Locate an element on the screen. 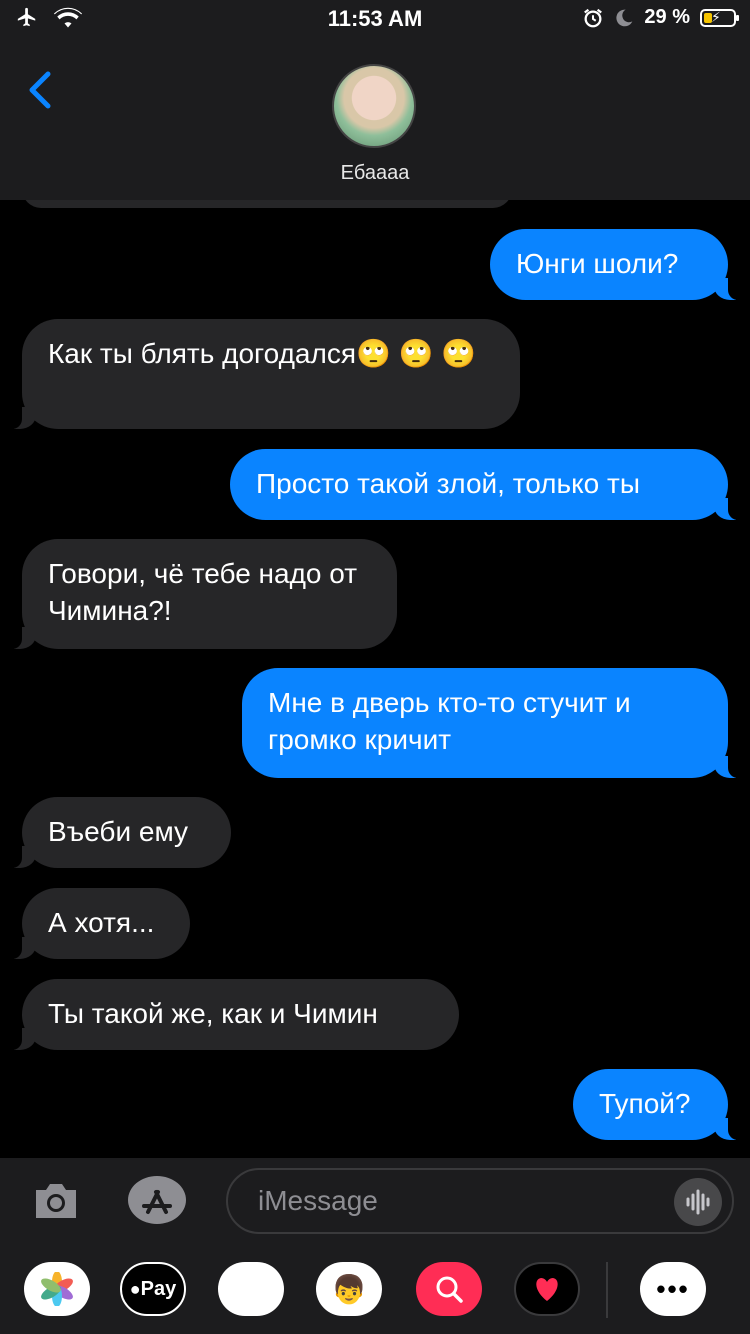 Image resolution: width=750 pixels, height=1334 pixels. message-text: Юнги шоли? is located at coordinates (597, 263).